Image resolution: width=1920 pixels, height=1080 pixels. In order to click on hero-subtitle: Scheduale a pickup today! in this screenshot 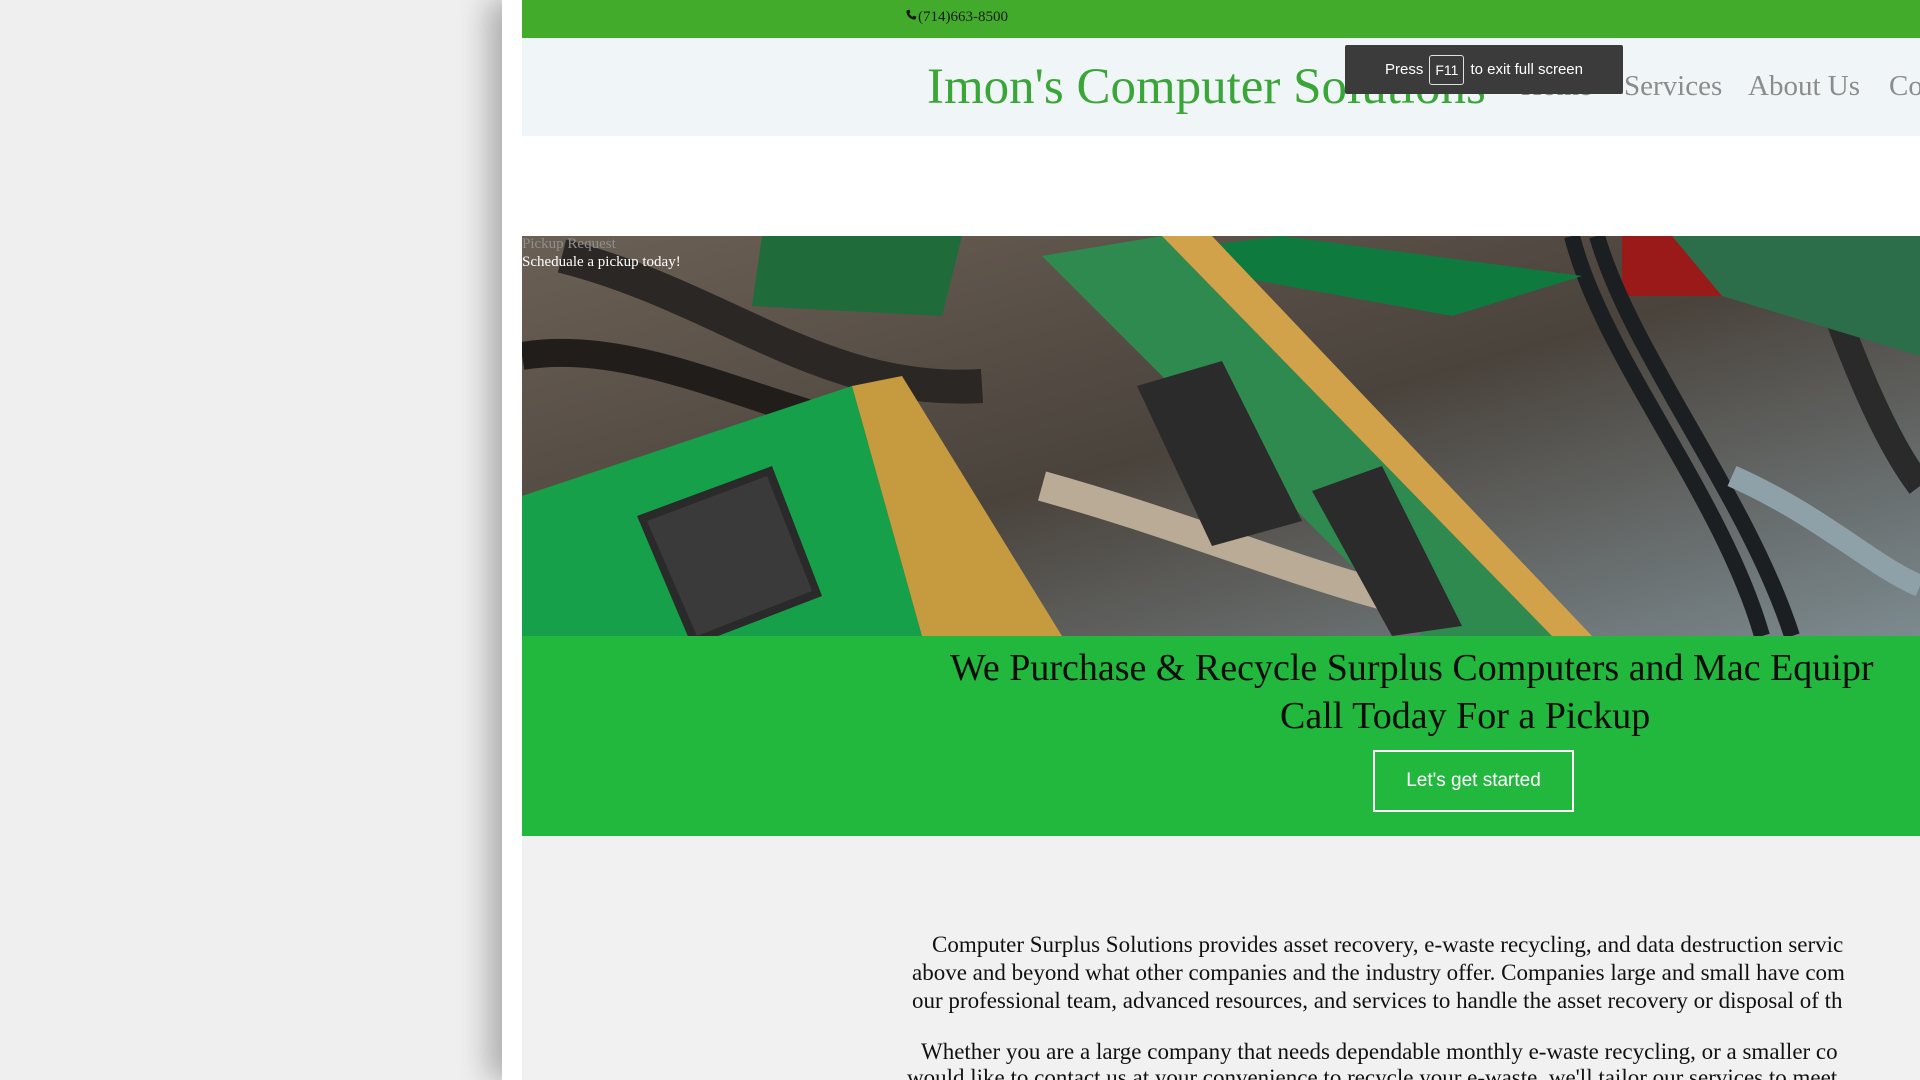, I will do `click(601, 262)`.